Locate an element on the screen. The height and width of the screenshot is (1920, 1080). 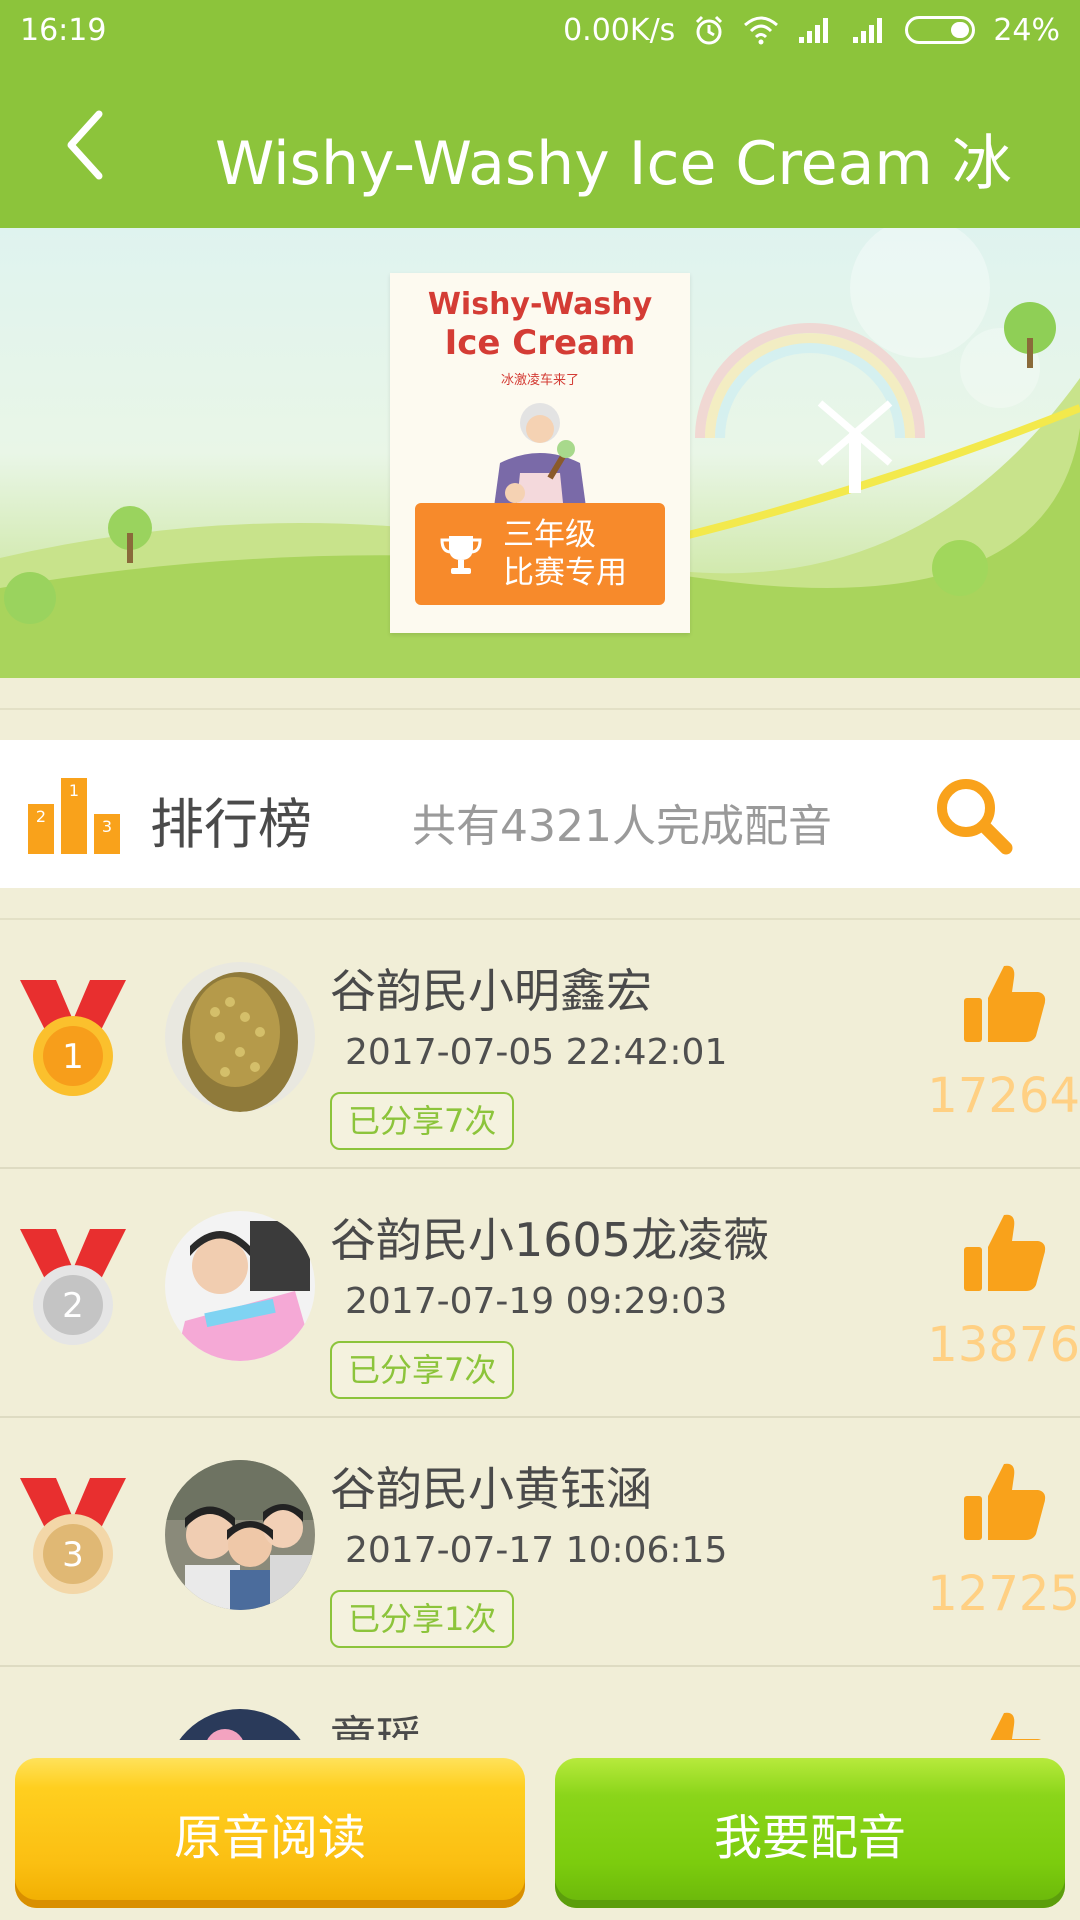
svg-text: 3 is located at coordinates (107, 826).